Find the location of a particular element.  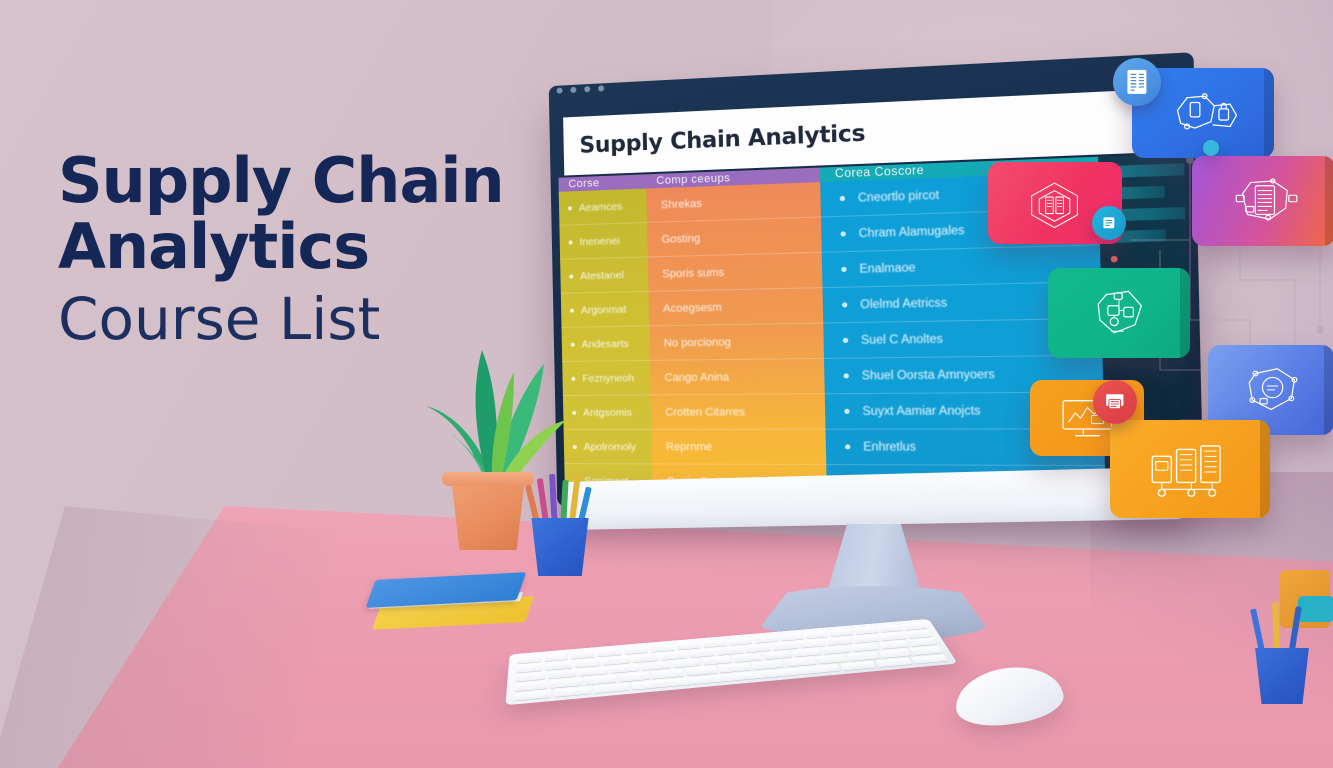

pencil-cup-right is located at coordinates (1284, 652).